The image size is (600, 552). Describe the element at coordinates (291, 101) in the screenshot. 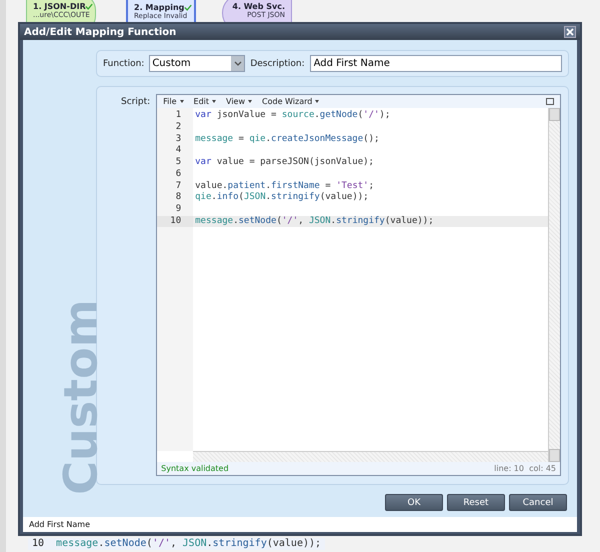

I see `menu-item: Code Wizard` at that location.